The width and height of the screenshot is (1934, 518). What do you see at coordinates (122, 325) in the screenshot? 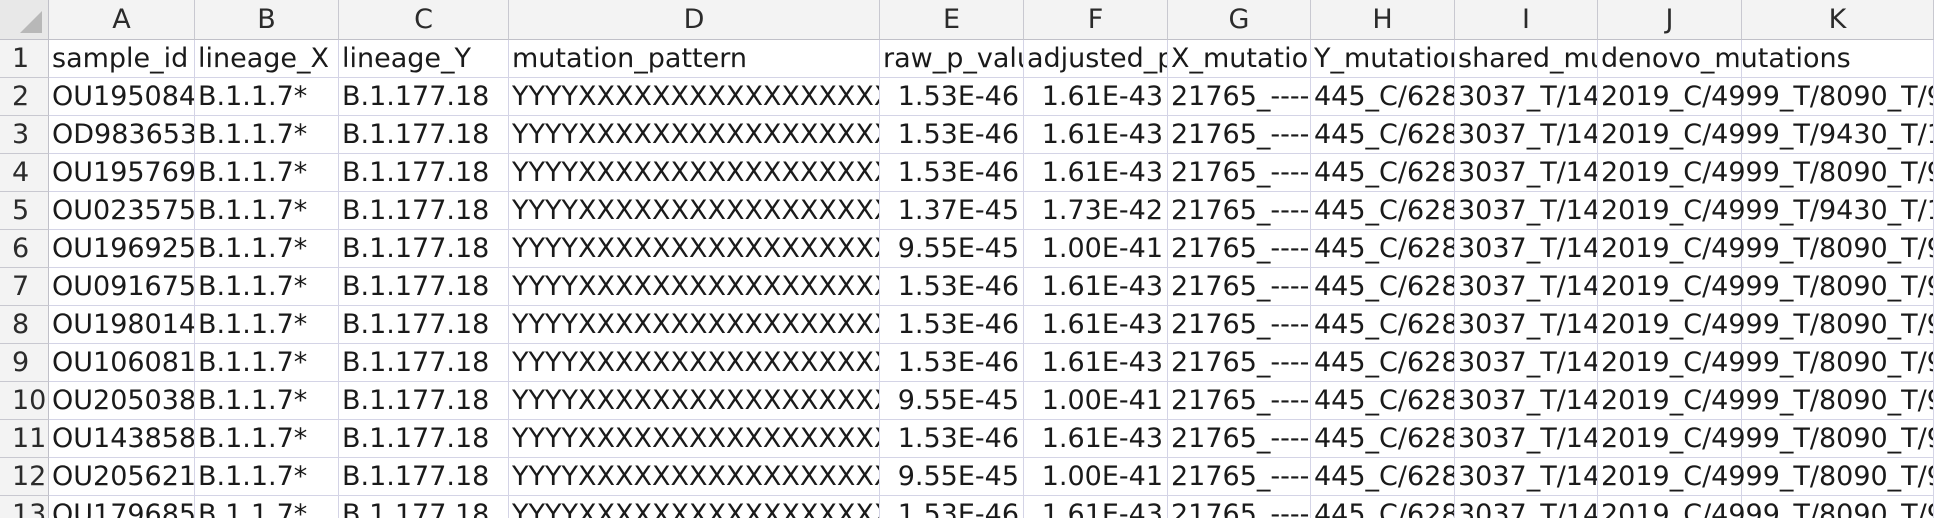
I see `table-cell: OU198014` at bounding box center [122, 325].